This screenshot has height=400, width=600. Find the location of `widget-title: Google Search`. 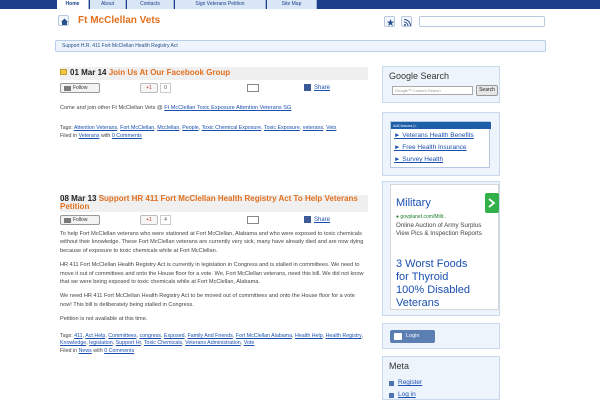

widget-title: Google Search is located at coordinates (419, 76).